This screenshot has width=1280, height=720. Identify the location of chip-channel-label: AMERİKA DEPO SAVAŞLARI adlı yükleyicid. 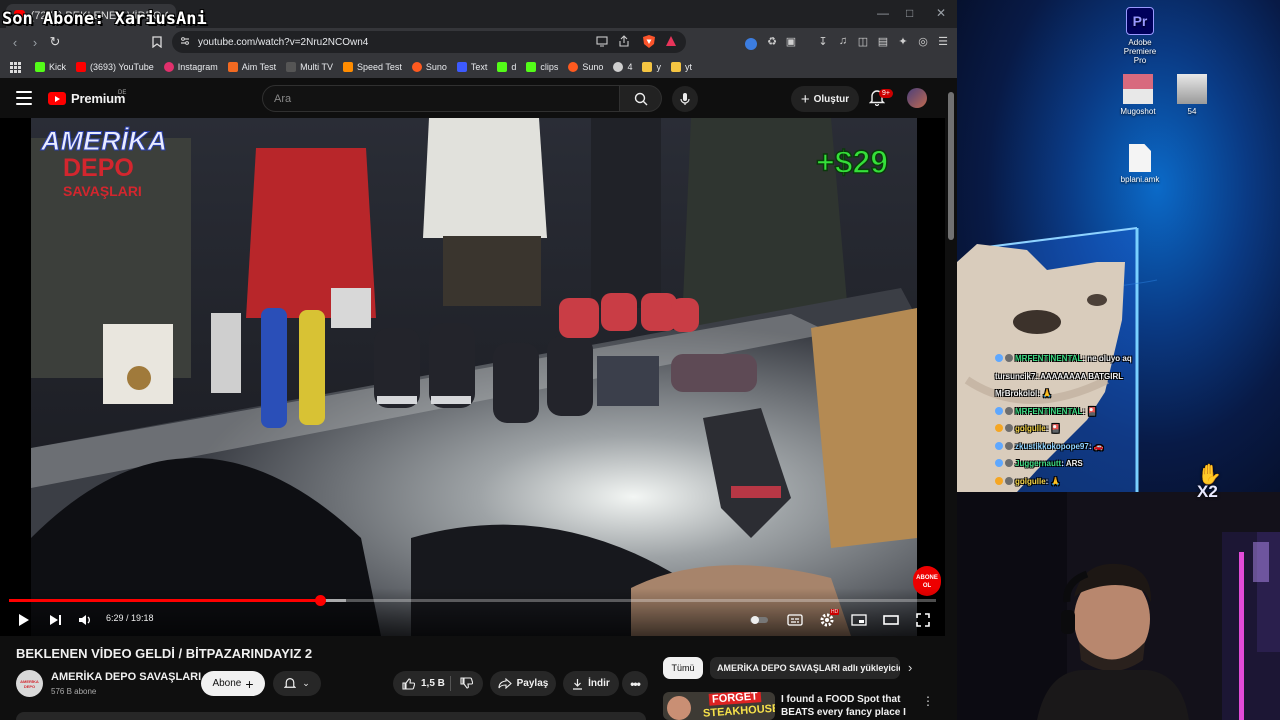
(808, 668).